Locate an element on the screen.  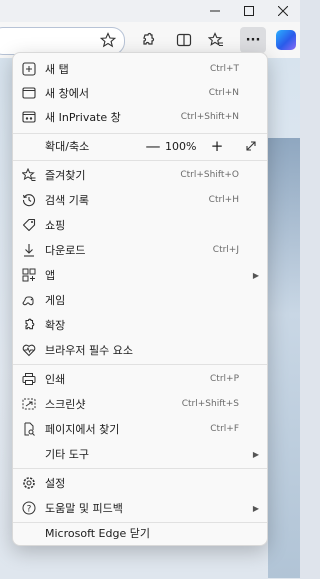
minimize-icon is located at coordinates (215, 11).